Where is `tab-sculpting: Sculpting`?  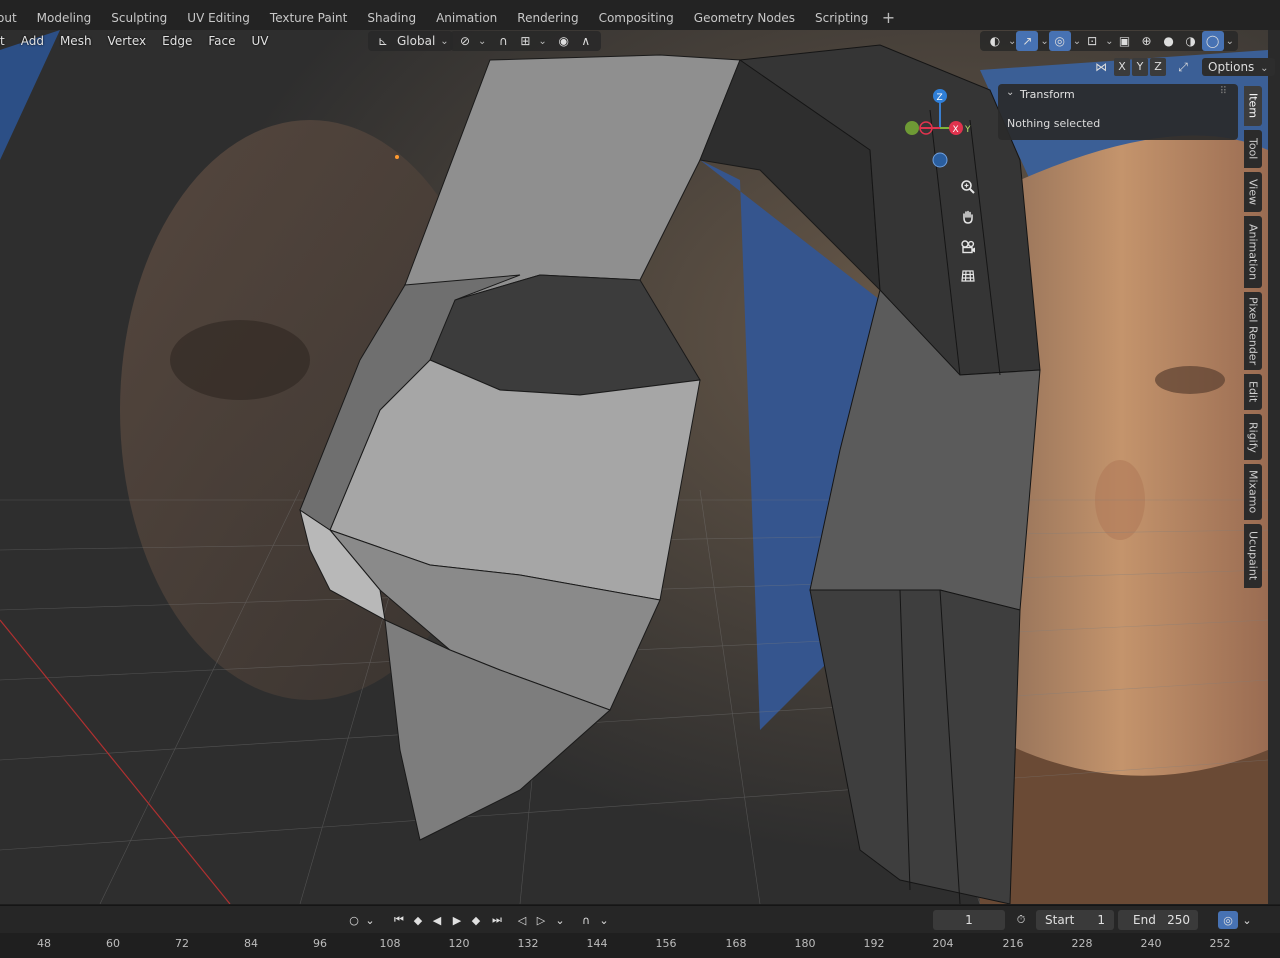
tab-sculpting: Sculpting is located at coordinates (139, 18).